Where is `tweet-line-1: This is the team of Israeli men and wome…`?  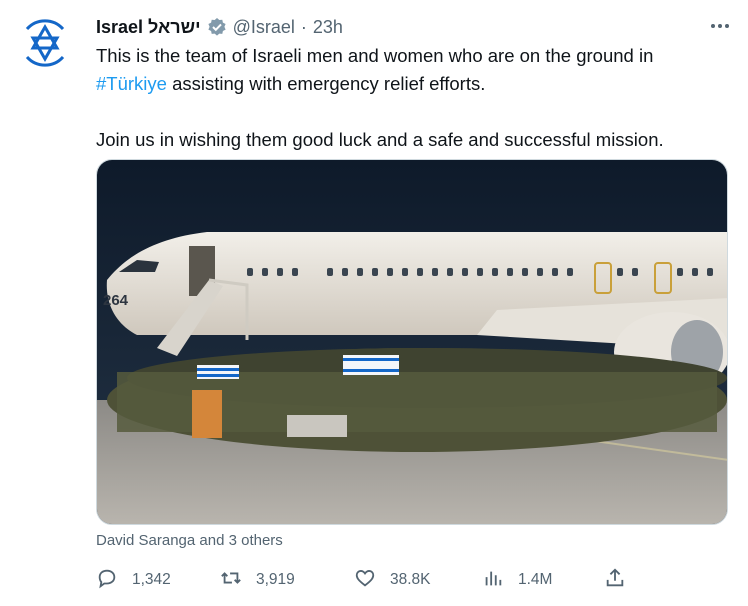 tweet-line-1: This is the team of Israeli men and wome… is located at coordinates (375, 55).